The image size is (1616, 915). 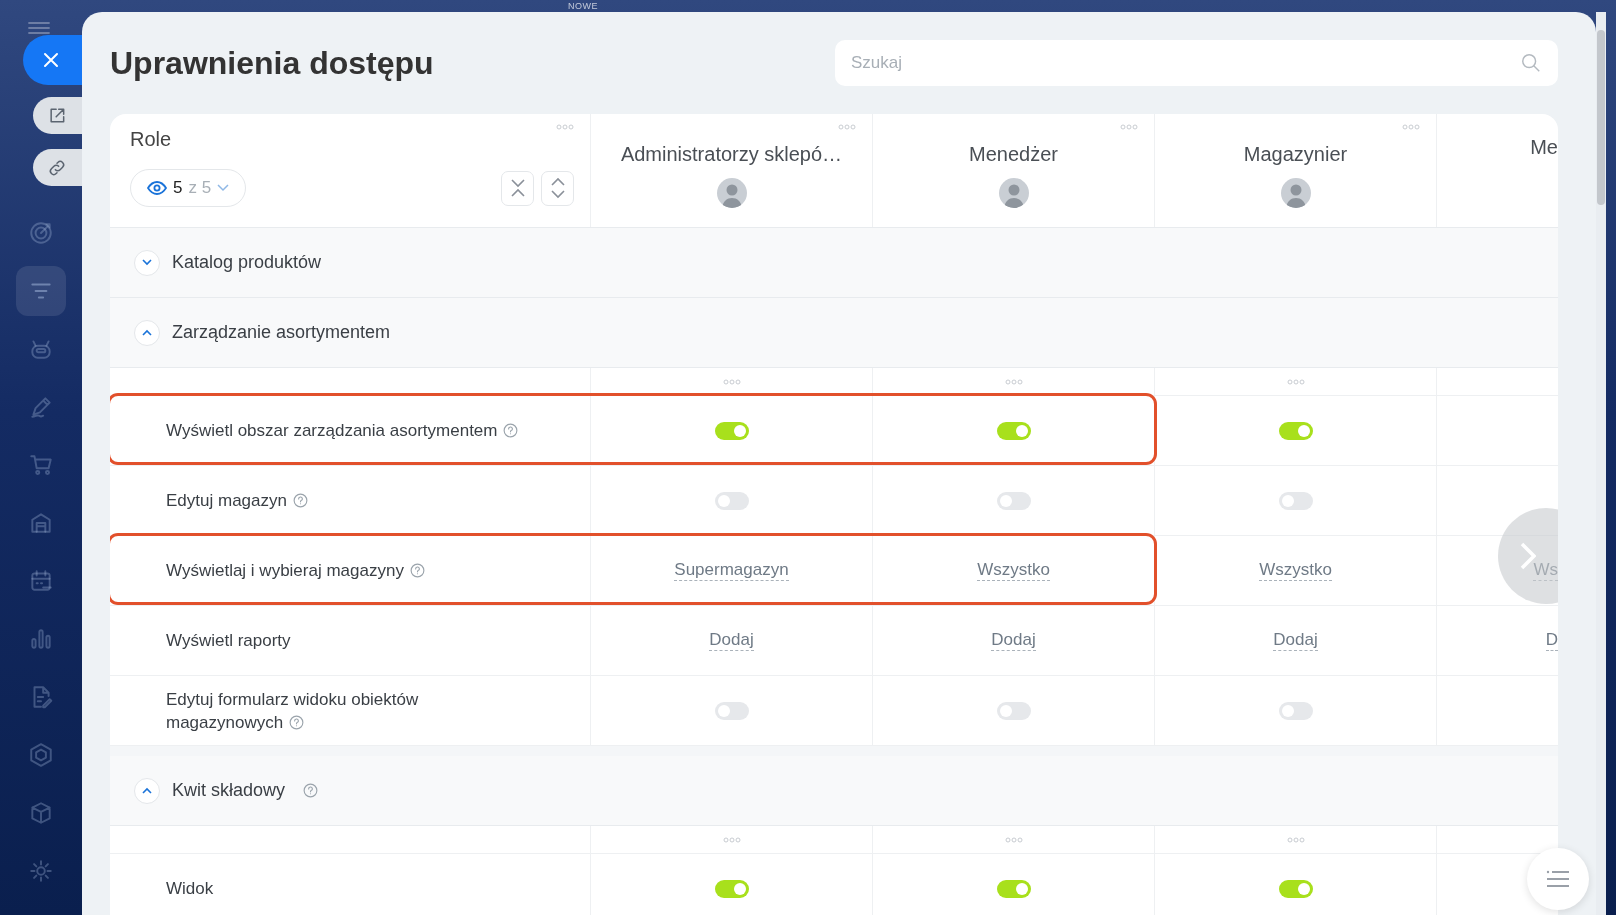 I want to click on close-button, so click(x=52, y=60).